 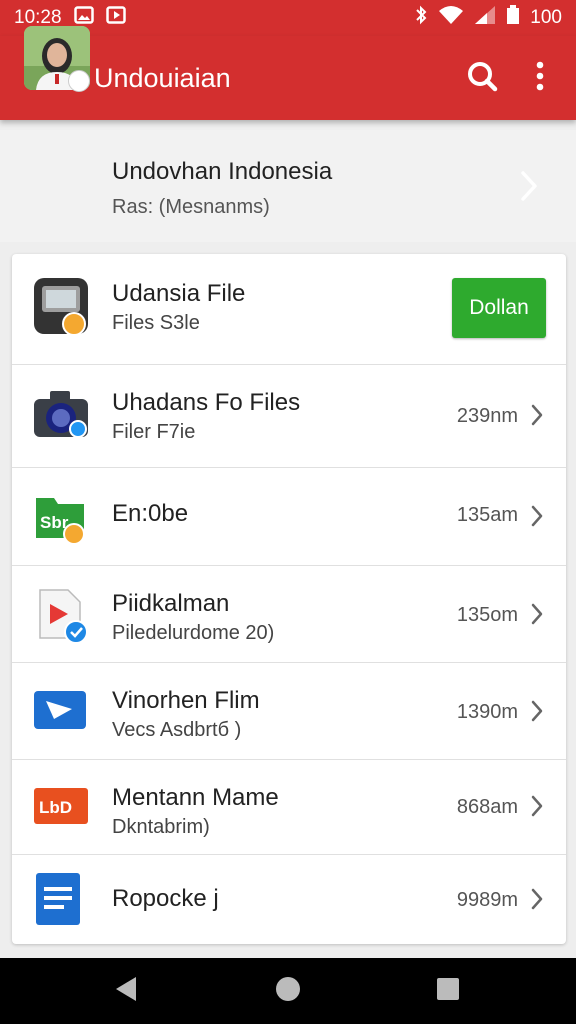 I want to click on list-item: LbD Mentann Mame Dkntabrim) 868am, so click(x=289, y=807).